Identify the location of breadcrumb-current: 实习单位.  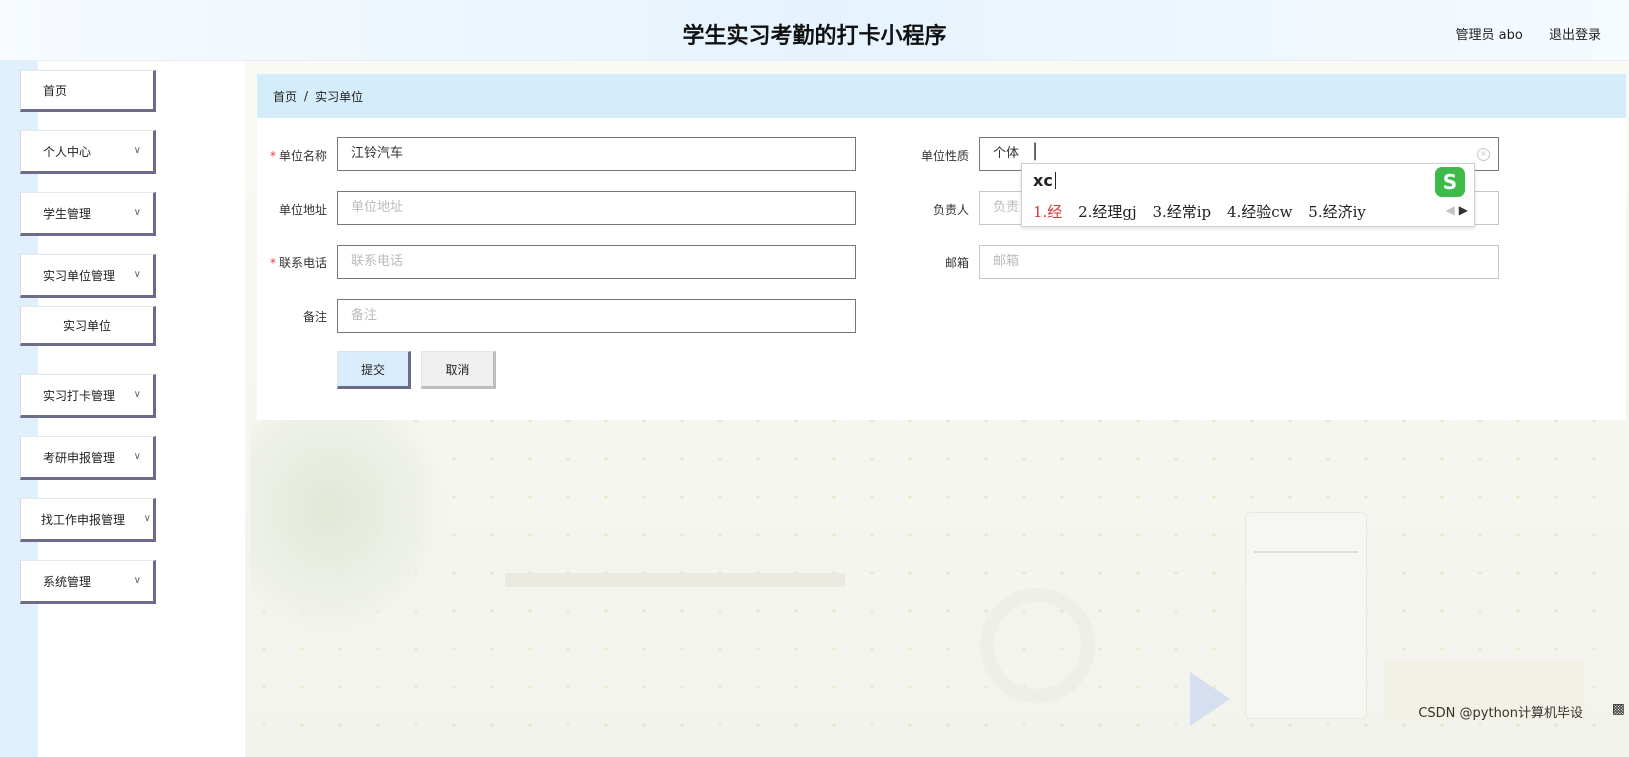
(339, 96).